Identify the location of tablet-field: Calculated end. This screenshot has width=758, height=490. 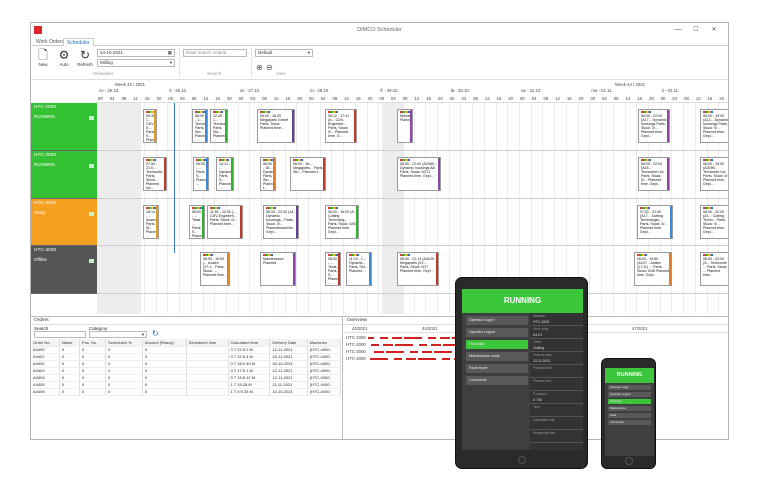
(556, 423).